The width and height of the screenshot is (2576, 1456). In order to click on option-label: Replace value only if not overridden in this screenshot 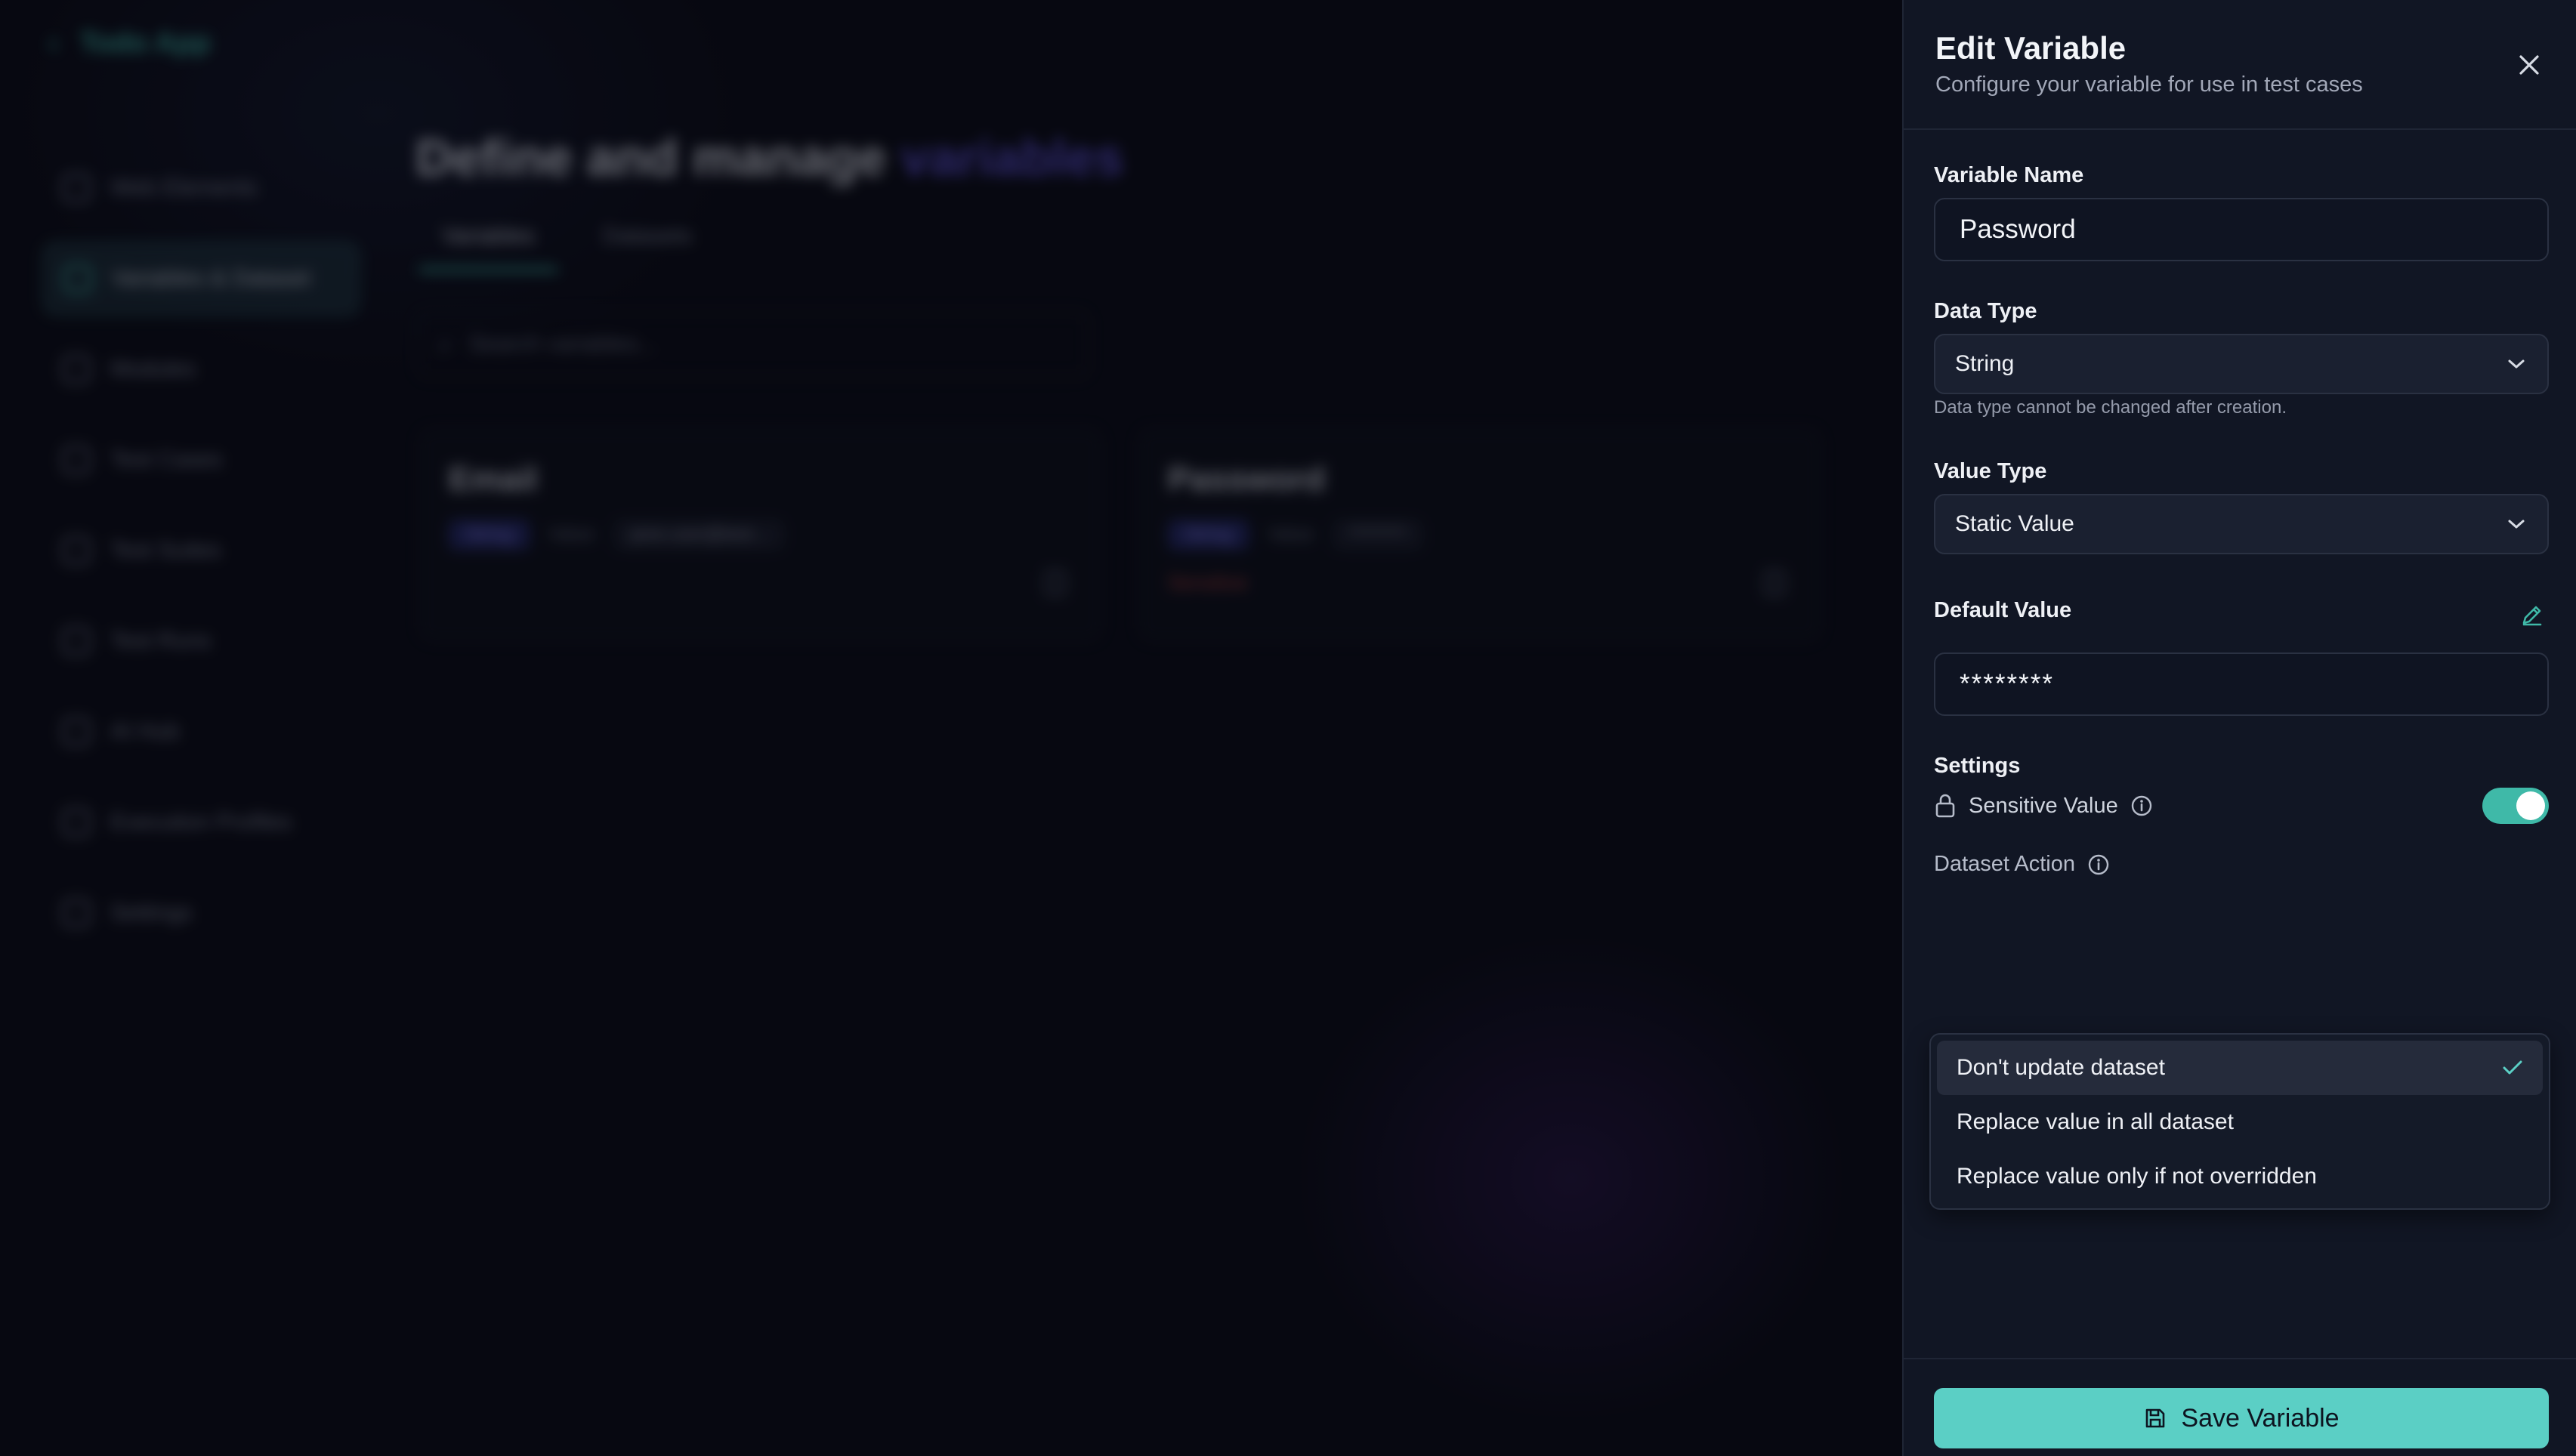, I will do `click(2137, 1176)`.